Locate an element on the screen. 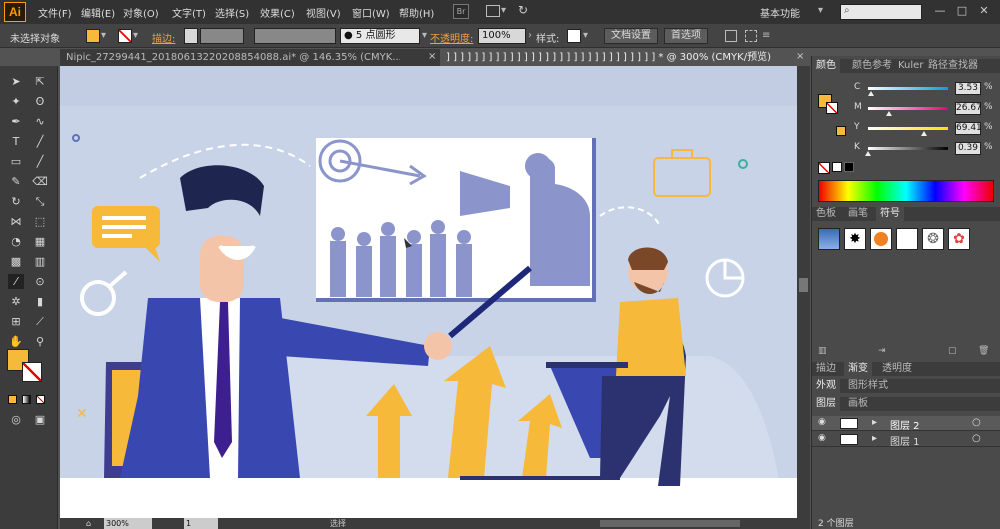 This screenshot has width=1000, height=529. menu-window: 窗口(W) is located at coordinates (371, 12).